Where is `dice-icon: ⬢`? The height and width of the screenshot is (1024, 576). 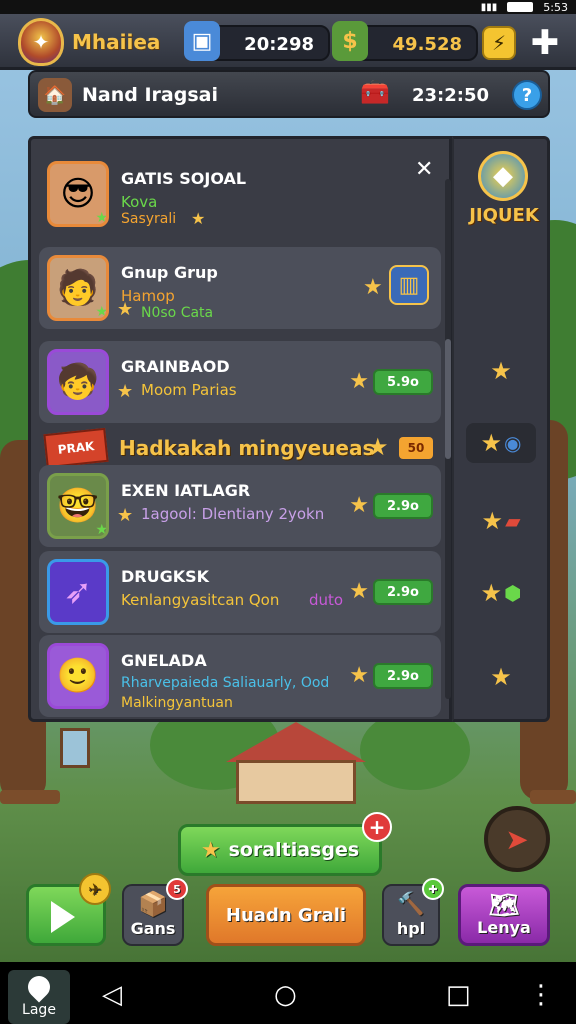 dice-icon: ⬢ is located at coordinates (513, 593).